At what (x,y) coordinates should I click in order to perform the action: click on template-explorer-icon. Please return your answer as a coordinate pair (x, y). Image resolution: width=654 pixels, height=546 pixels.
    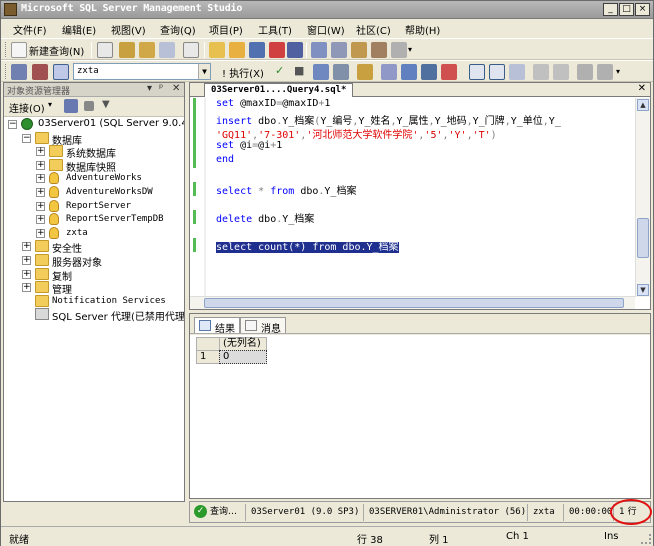
    Looking at the image, I should click on (359, 50).